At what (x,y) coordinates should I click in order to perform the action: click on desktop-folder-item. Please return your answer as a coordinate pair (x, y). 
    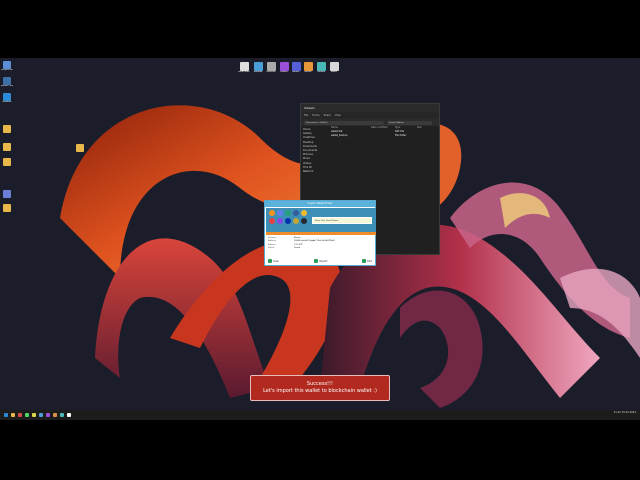
    Looking at the image, I should click on (80, 148).